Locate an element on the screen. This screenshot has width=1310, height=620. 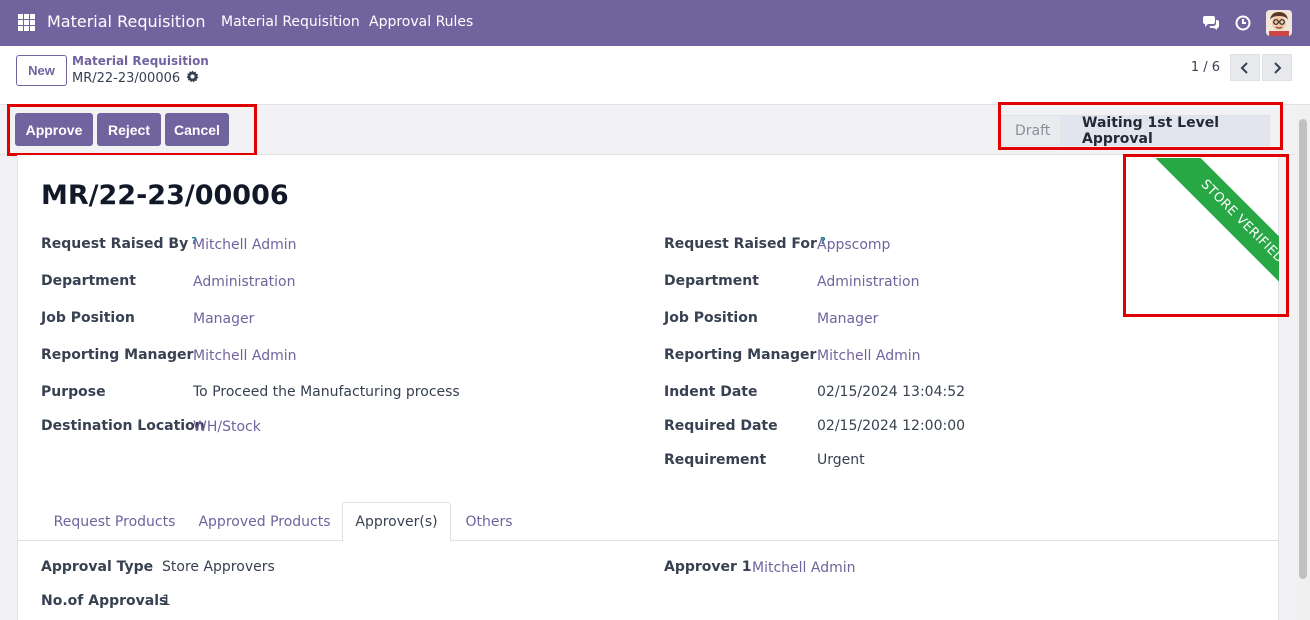
pager-value: 1 / 6 is located at coordinates (1205, 67).